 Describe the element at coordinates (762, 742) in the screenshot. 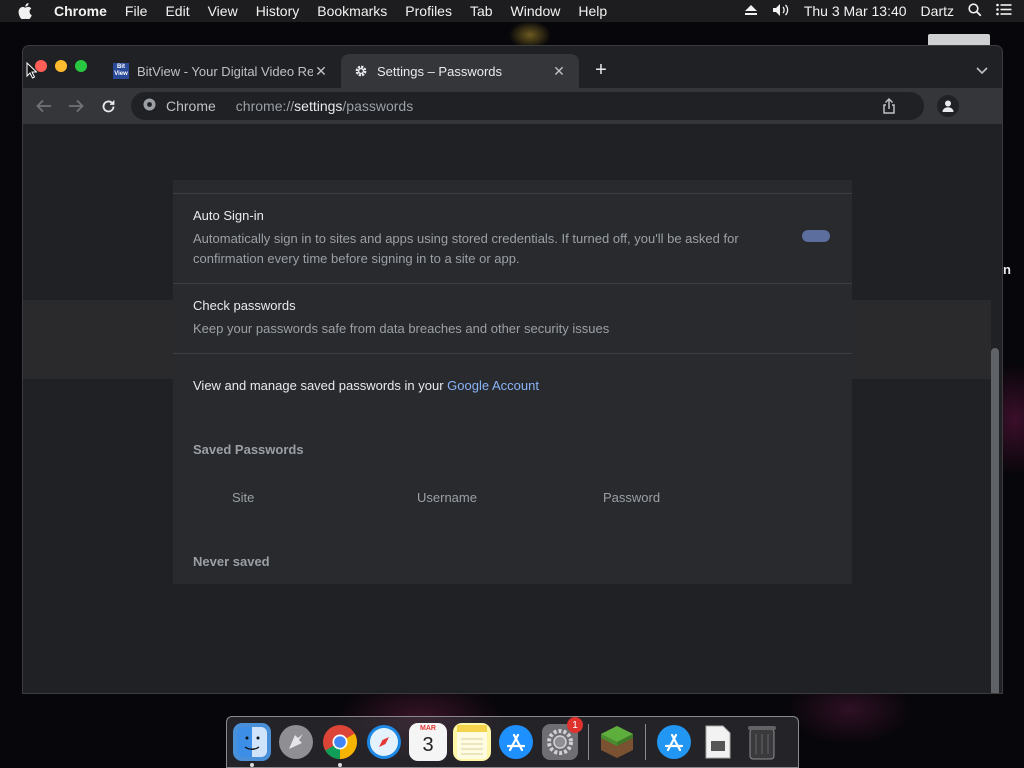

I see `trash-icon` at that location.